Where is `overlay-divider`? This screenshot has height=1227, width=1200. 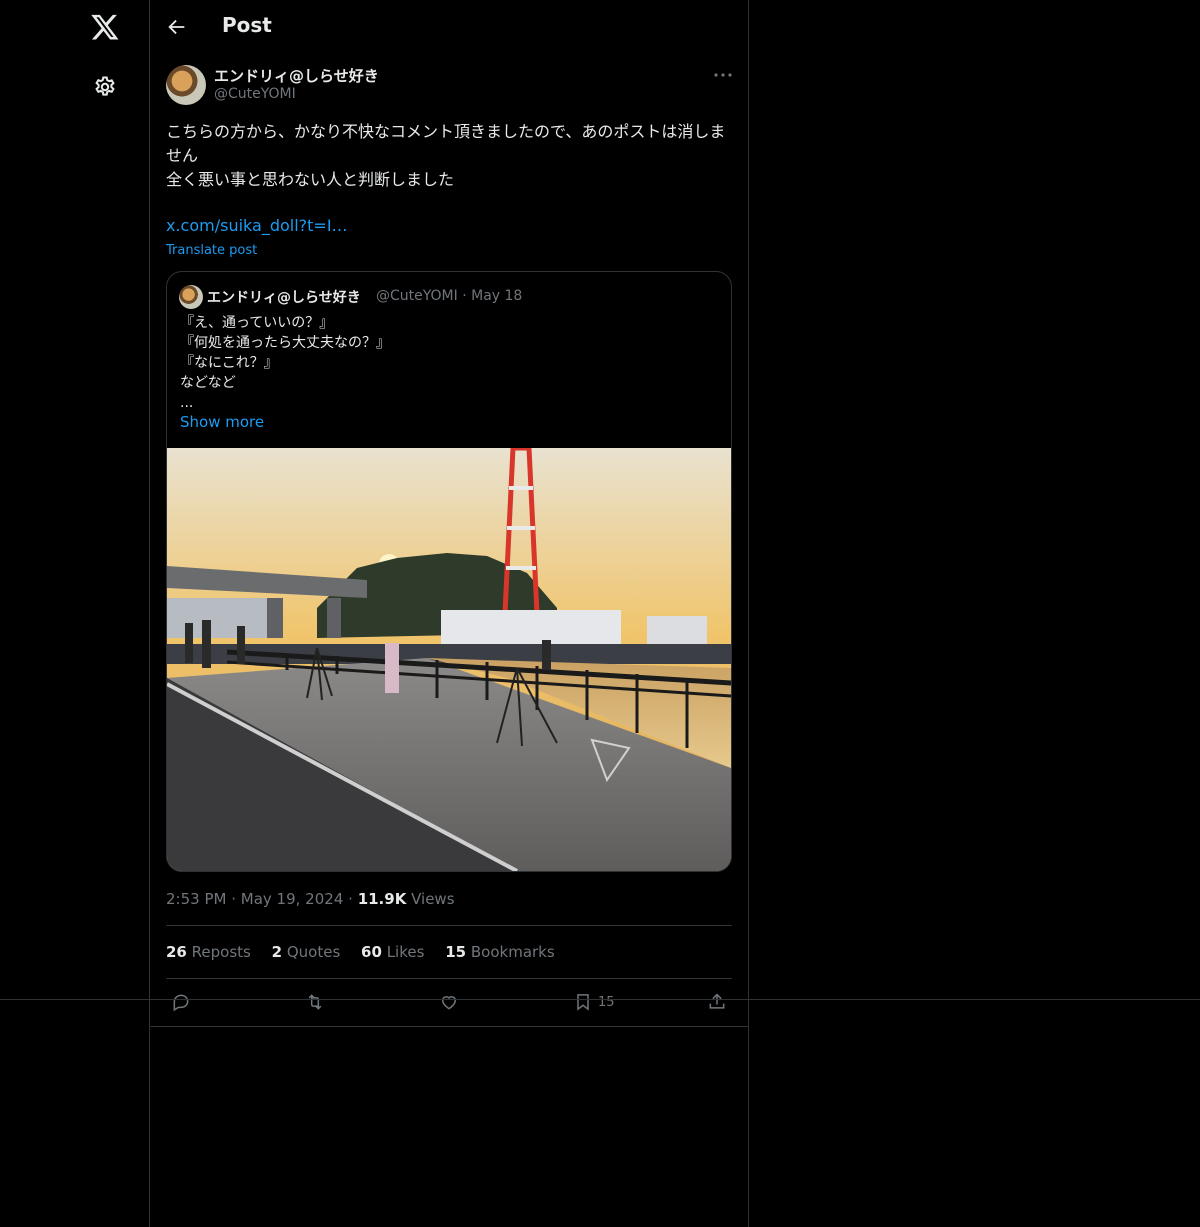
overlay-divider is located at coordinates (600, 999).